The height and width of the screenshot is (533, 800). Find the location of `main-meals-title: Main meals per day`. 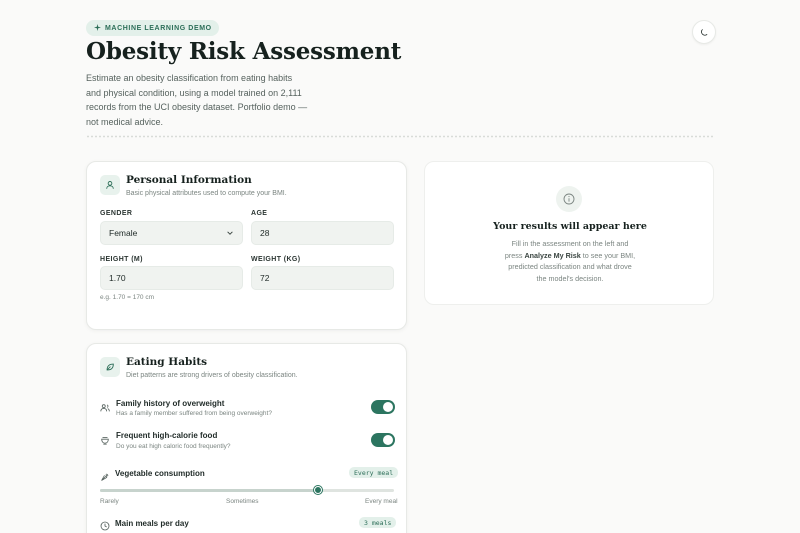

main-meals-title: Main meals per day is located at coordinates (152, 523).